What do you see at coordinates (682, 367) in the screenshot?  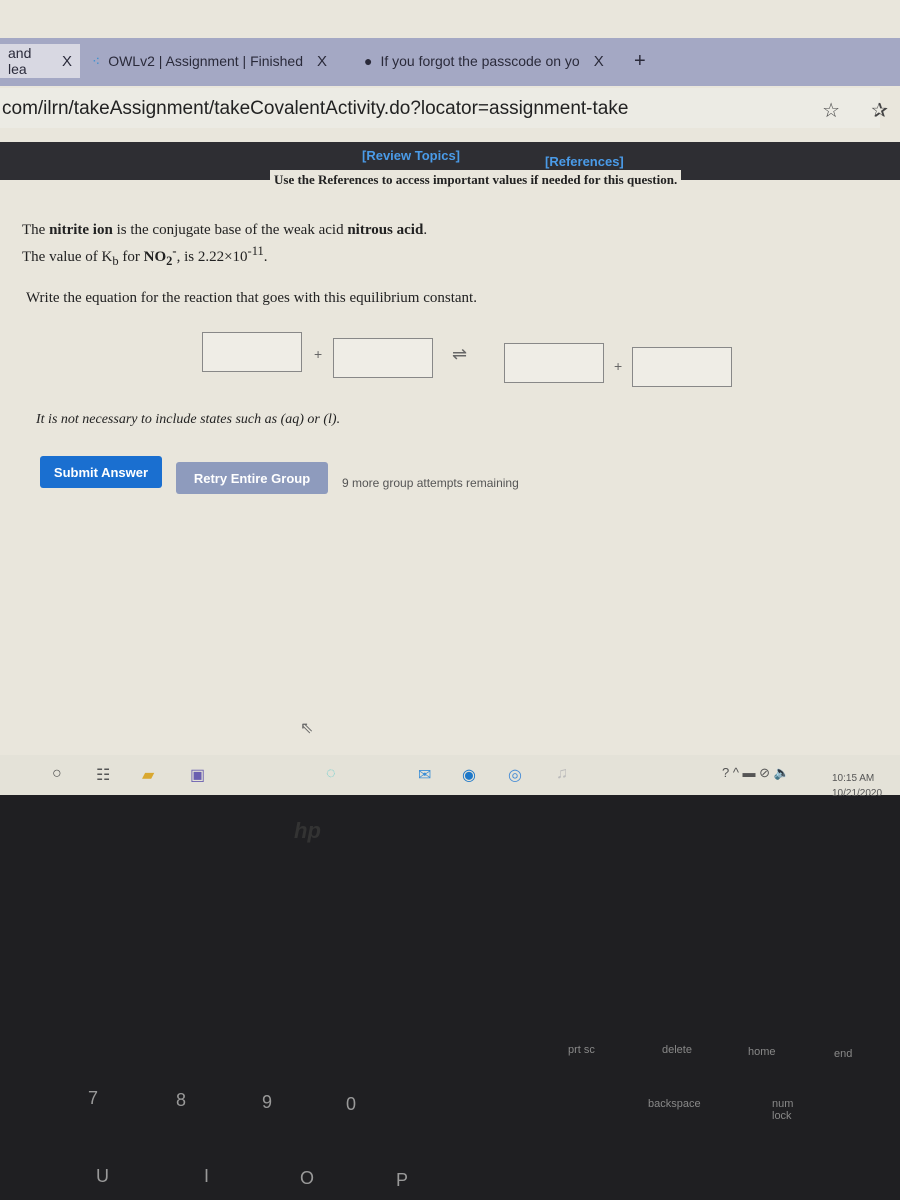 I see `product-2-input` at bounding box center [682, 367].